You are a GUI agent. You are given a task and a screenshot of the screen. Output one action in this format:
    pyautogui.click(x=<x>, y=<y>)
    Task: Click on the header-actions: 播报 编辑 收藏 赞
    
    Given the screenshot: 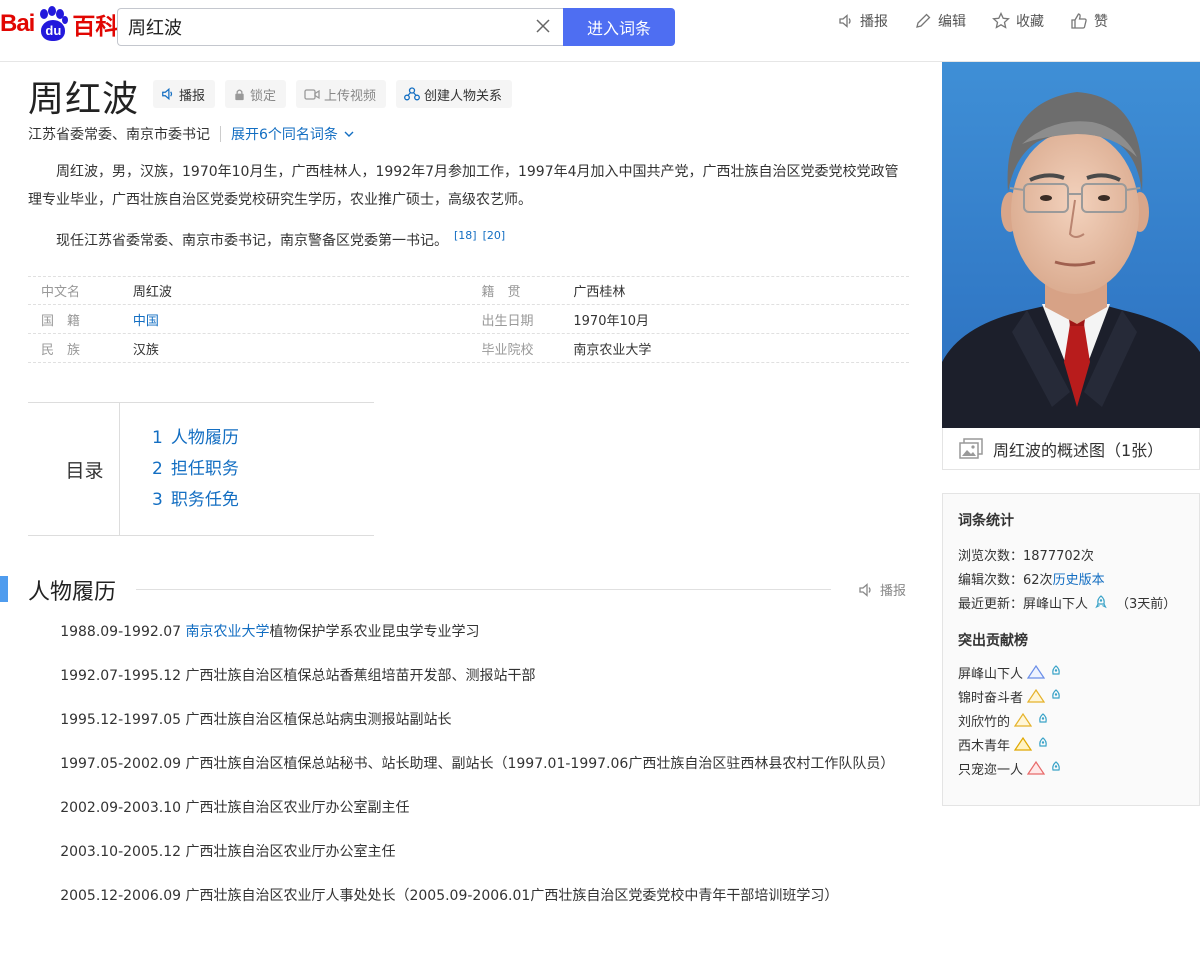 What is the action you would take?
    pyautogui.click(x=986, y=21)
    